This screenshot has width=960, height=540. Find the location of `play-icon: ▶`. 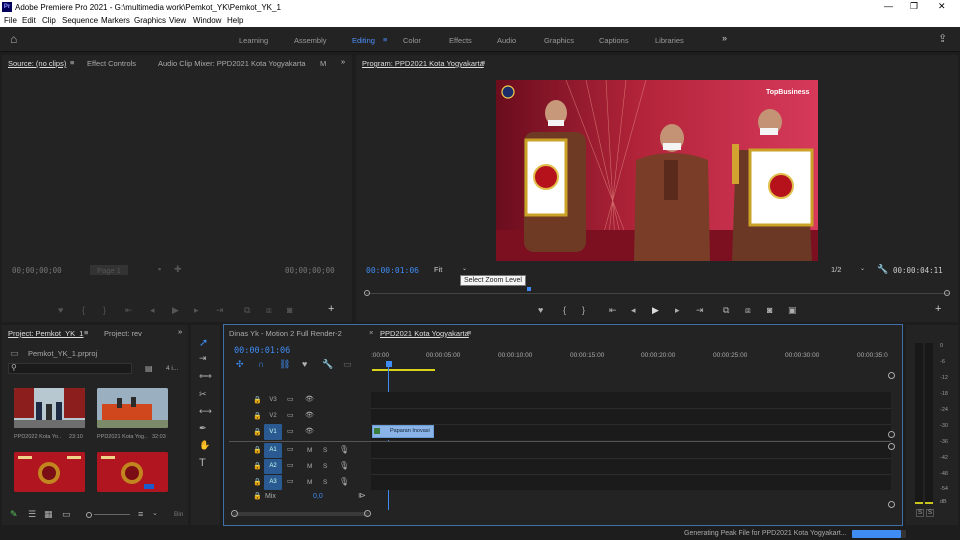

play-icon: ▶ is located at coordinates (655, 310).